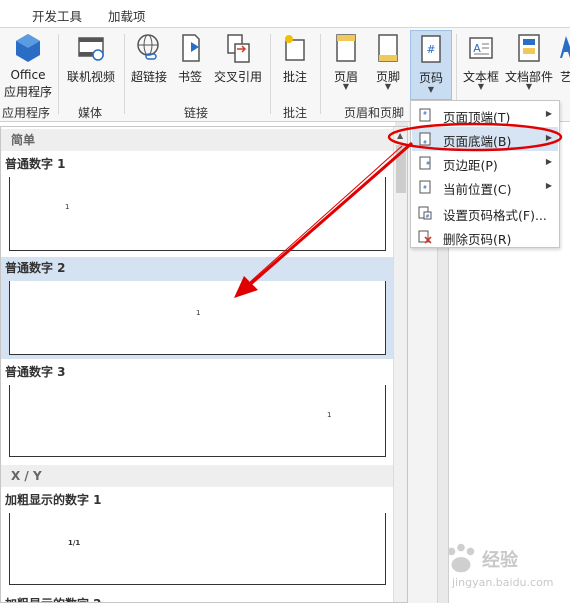 This screenshot has width=570, height=603. What do you see at coordinates (91, 49) in the screenshot?
I see `film-icon` at bounding box center [91, 49].